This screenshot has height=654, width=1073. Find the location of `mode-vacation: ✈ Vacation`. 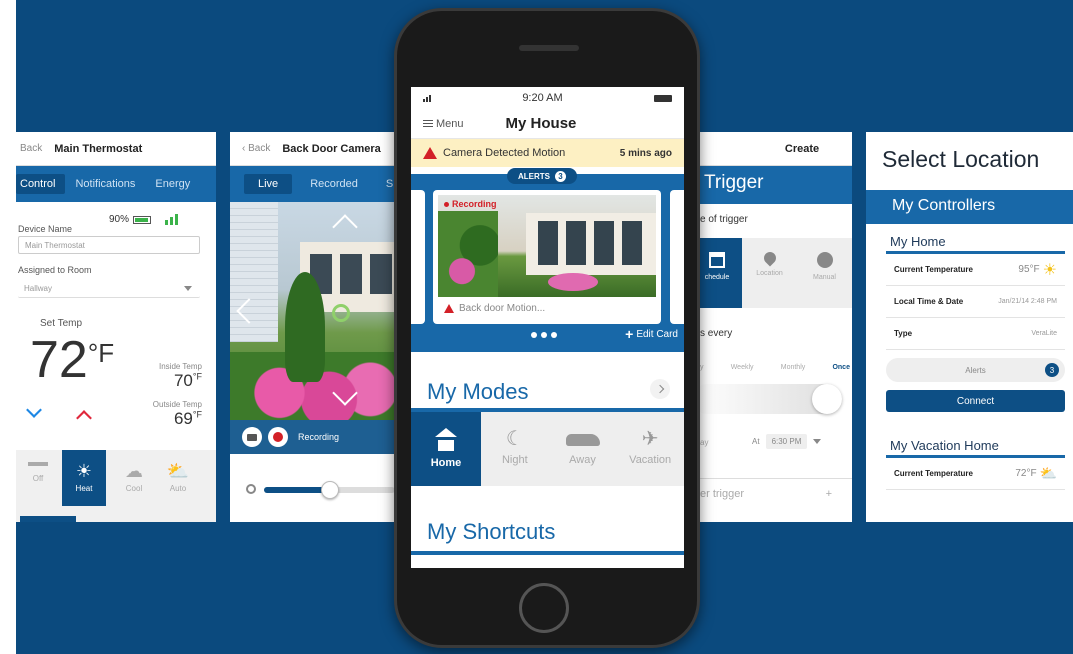

mode-vacation: ✈ Vacation is located at coordinates (650, 449).